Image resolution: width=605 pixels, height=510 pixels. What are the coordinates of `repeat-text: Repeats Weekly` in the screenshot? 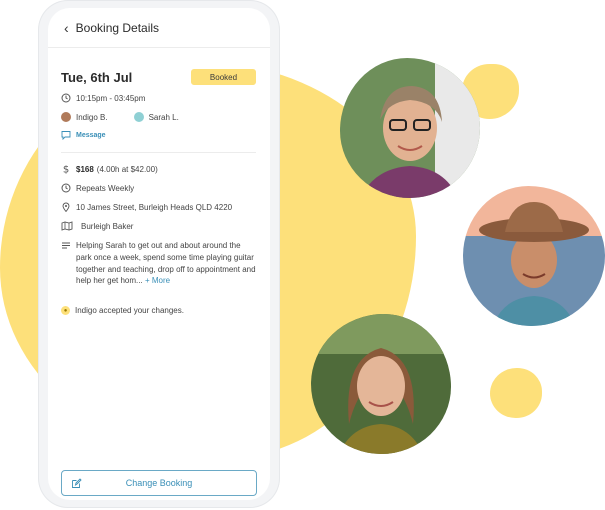 It's located at (105, 188).